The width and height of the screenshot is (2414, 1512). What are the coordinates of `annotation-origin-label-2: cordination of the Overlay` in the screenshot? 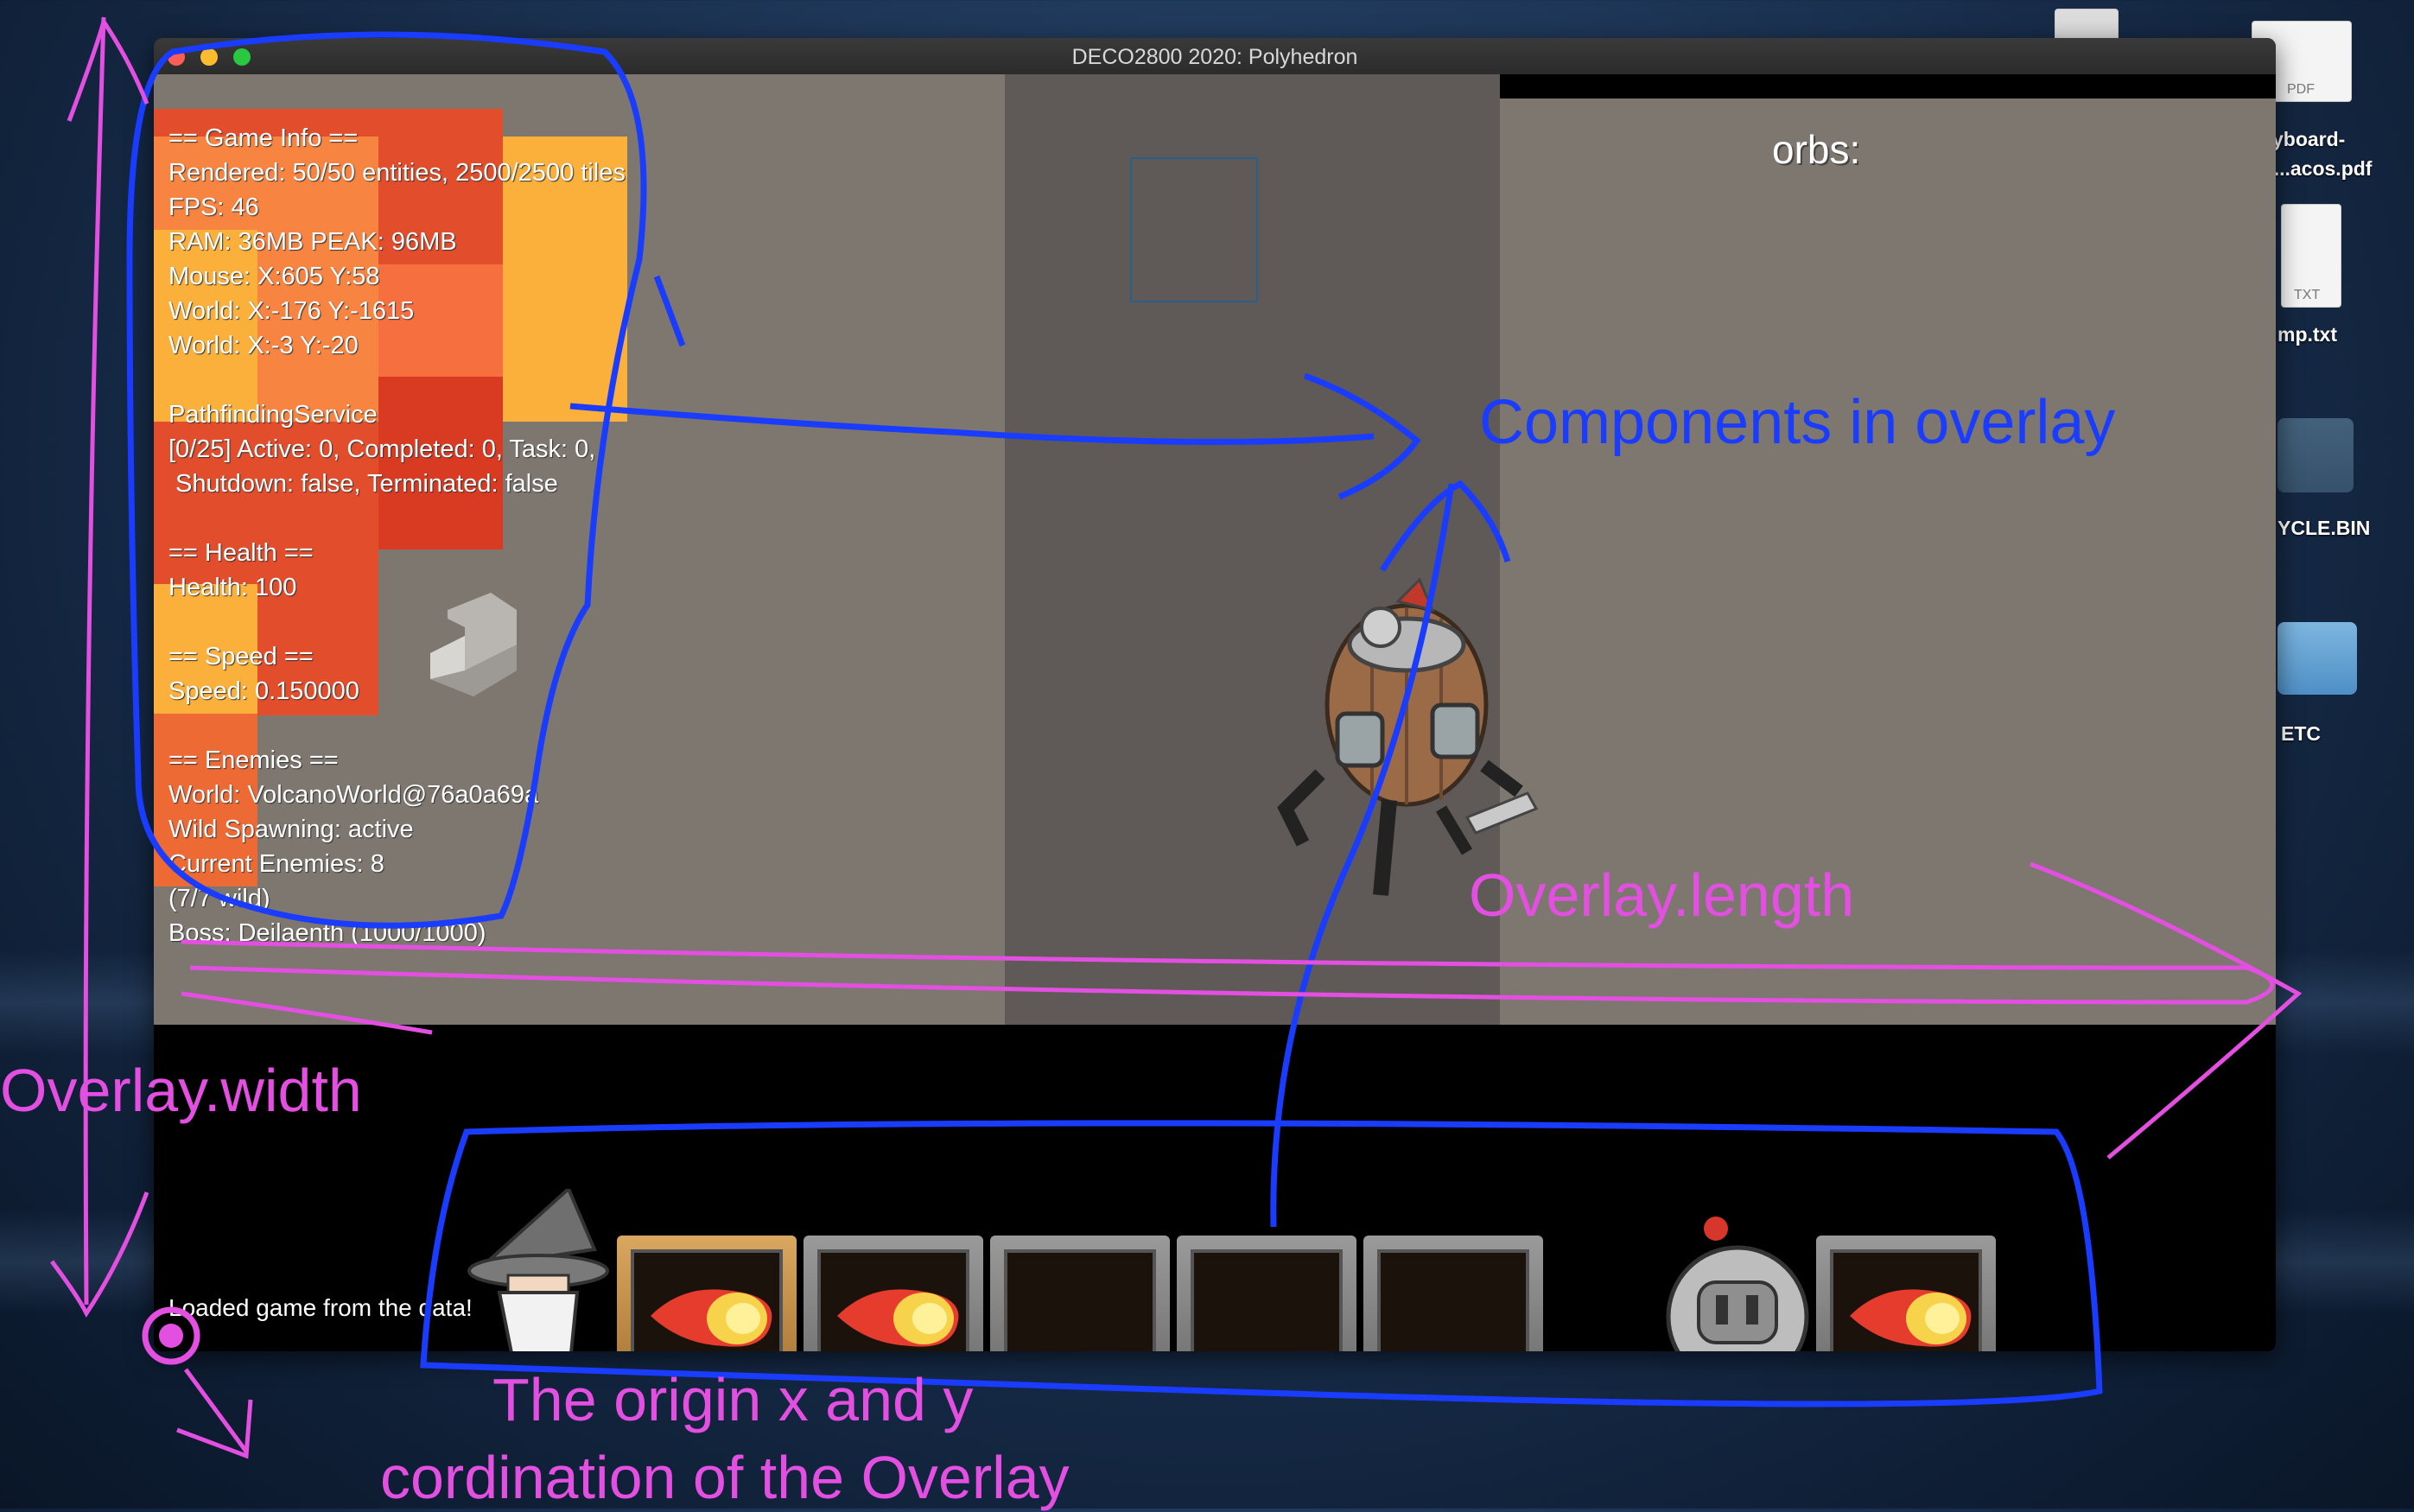 It's located at (725, 1477).